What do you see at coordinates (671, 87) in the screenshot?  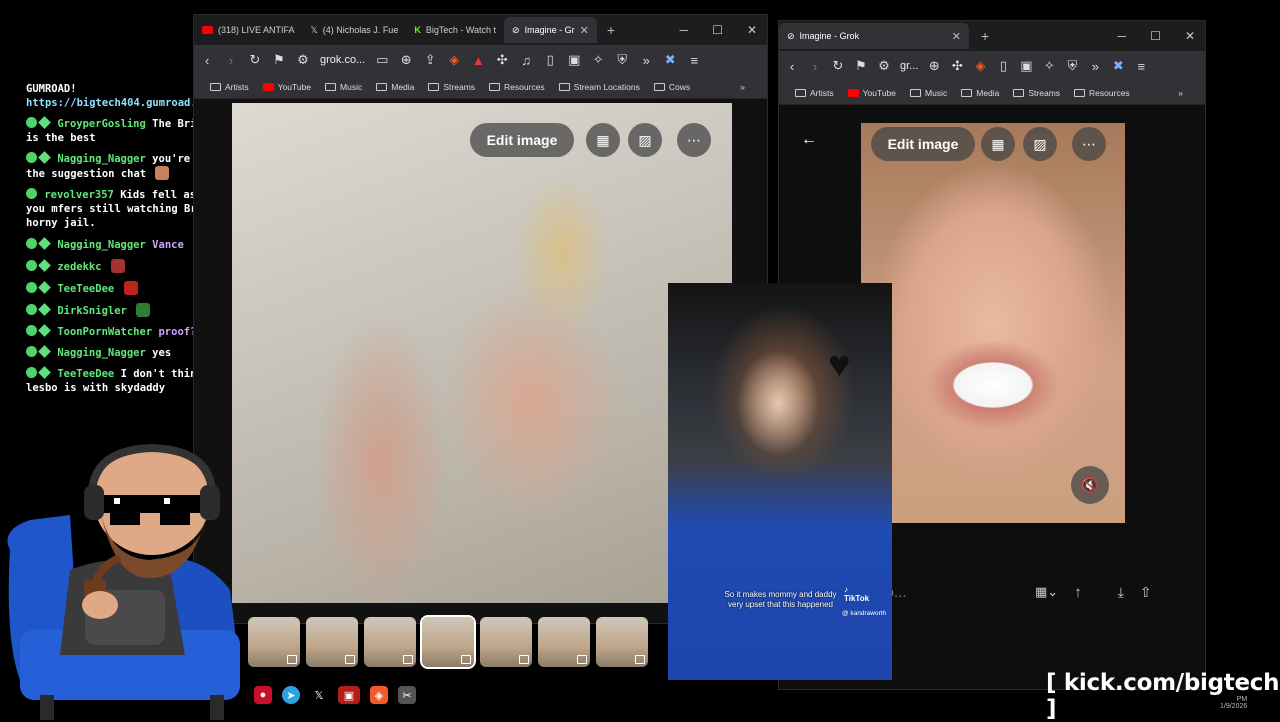 I see `bookmark-cows: Cows` at bounding box center [671, 87].